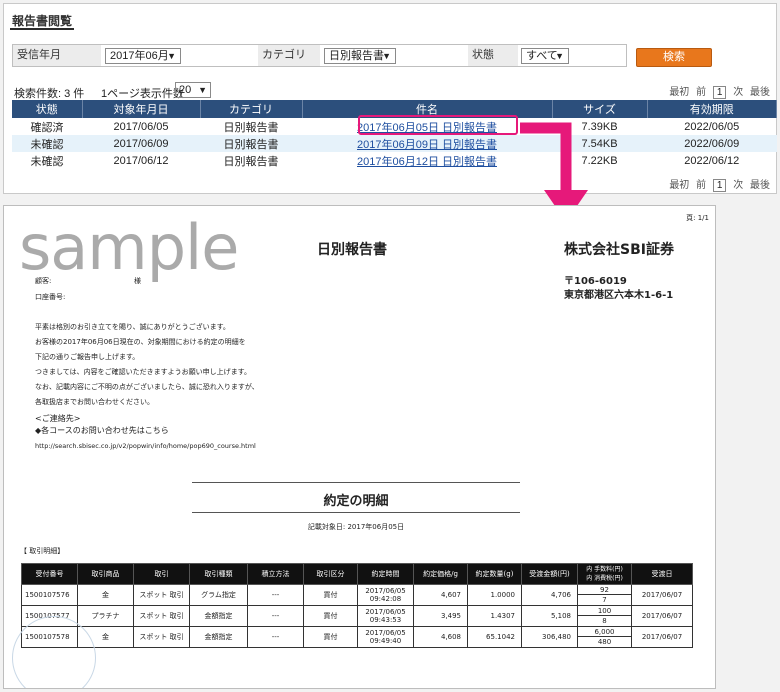 The image size is (780, 692). What do you see at coordinates (50, 297) in the screenshot?
I see `account-number-label: 口座番号:` at bounding box center [50, 297].